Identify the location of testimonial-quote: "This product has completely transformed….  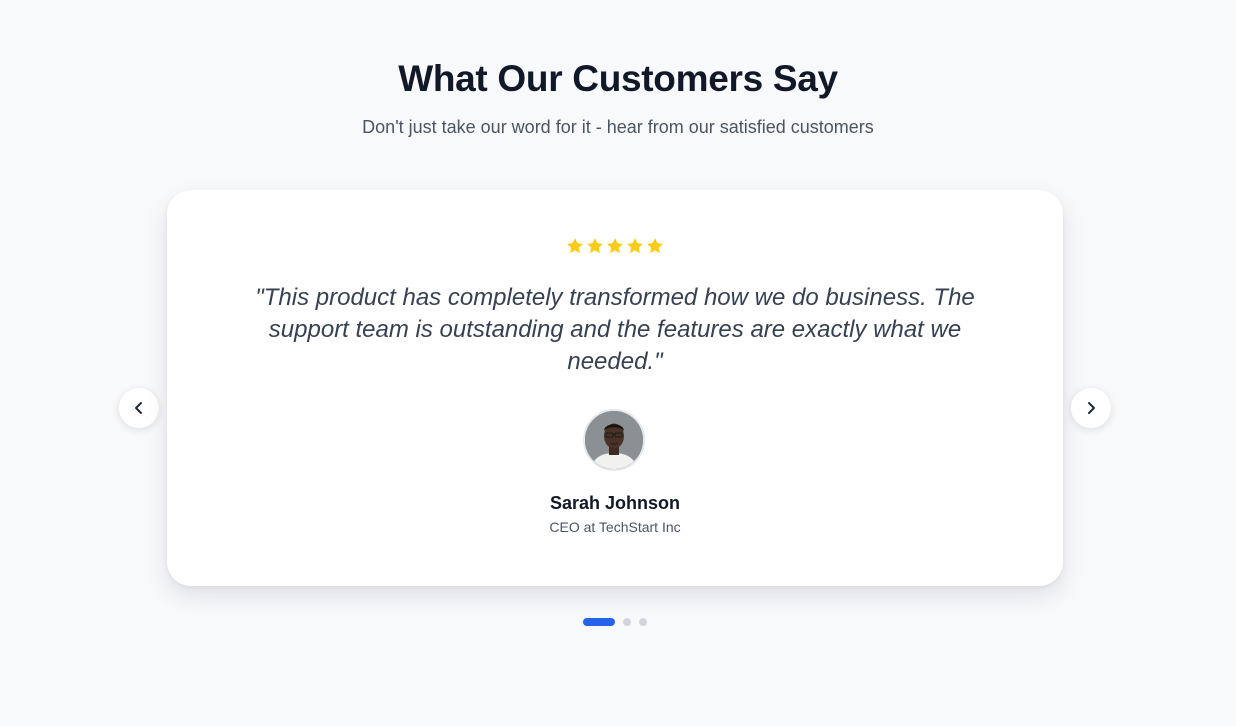
(615, 329).